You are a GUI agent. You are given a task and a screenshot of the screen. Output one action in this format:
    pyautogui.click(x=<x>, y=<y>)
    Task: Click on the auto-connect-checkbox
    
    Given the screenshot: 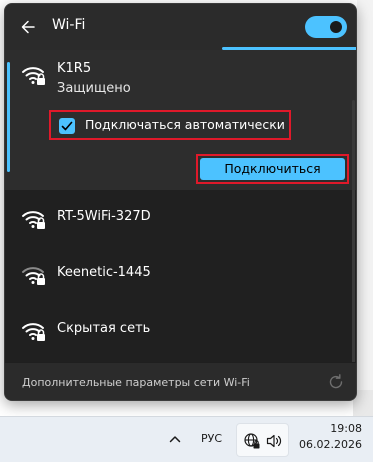 What is the action you would take?
    pyautogui.click(x=67, y=126)
    